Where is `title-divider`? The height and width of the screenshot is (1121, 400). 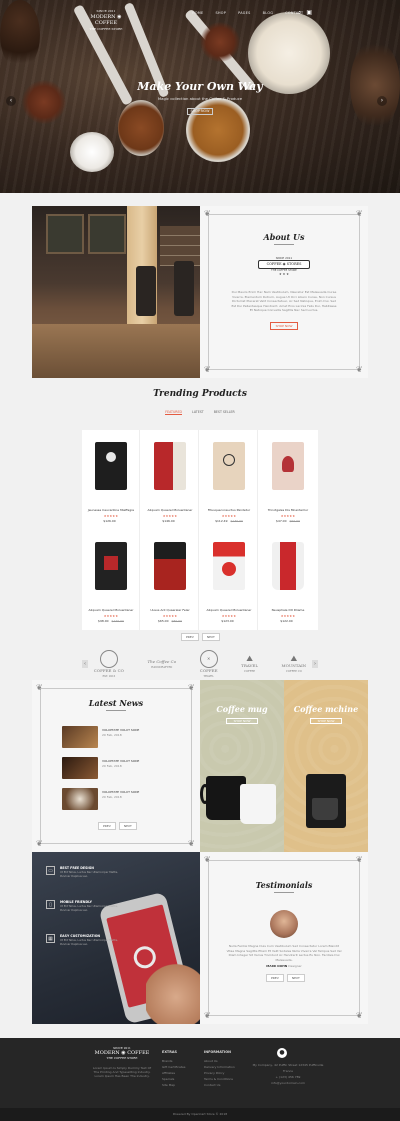 title-divider is located at coordinates (284, 892).